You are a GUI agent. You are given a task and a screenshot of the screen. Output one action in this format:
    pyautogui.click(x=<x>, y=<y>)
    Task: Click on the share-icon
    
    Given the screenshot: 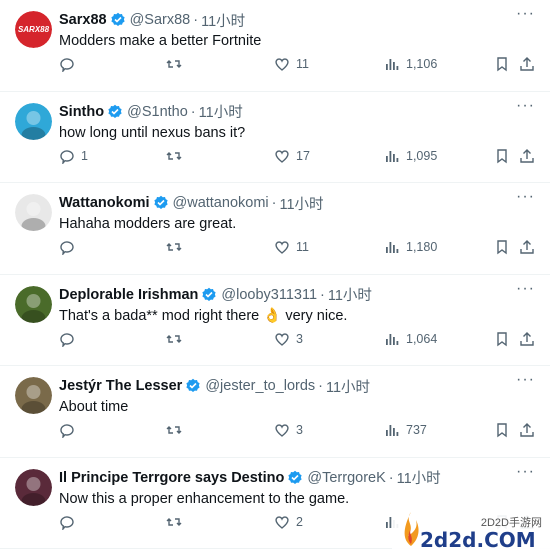 What is the action you would take?
    pyautogui.click(x=527, y=247)
    